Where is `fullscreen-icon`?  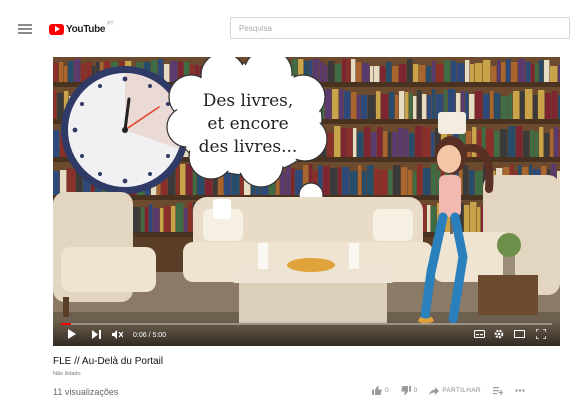
fullscreen-icon is located at coordinates (541, 334).